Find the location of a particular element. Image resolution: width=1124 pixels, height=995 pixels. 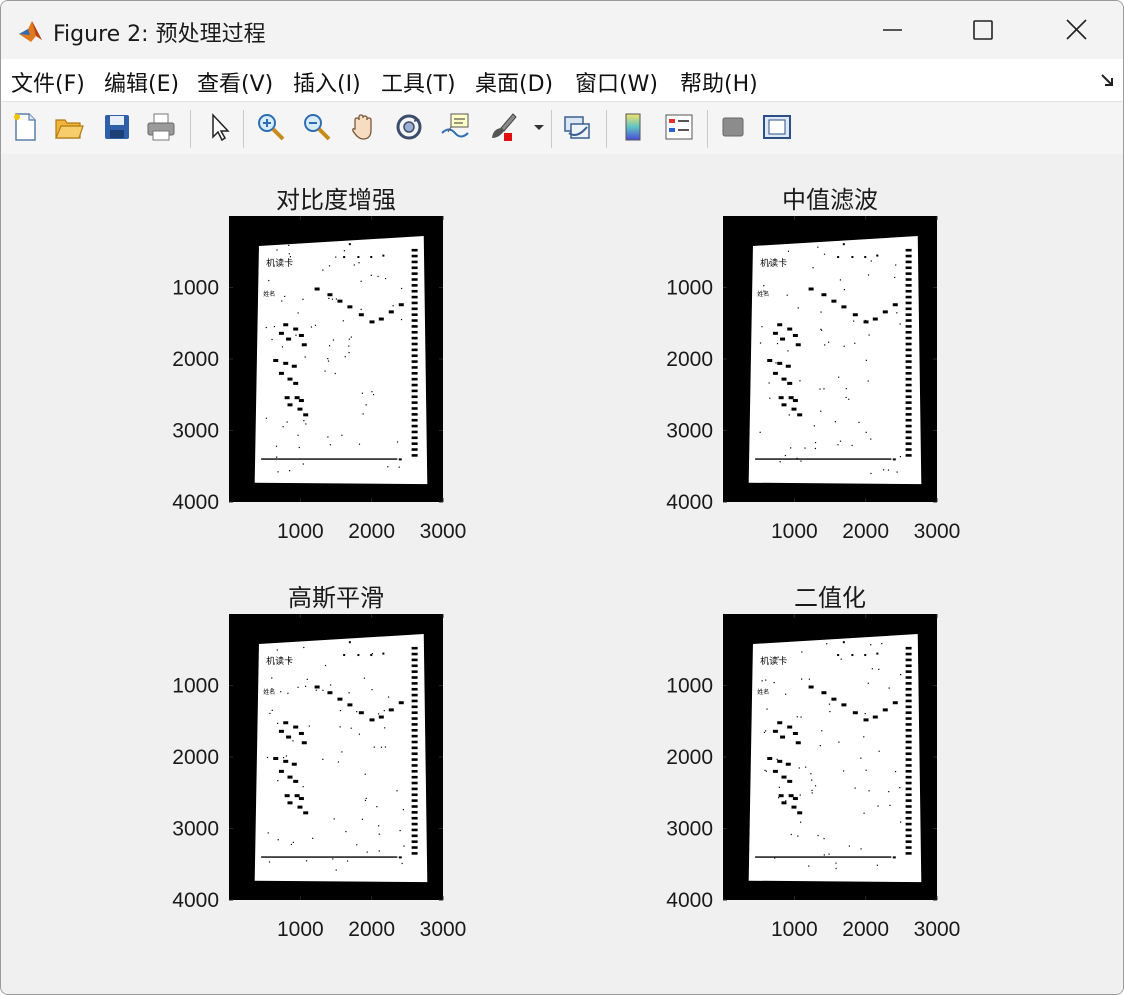

new-figure-button is located at coordinates (25, 127).